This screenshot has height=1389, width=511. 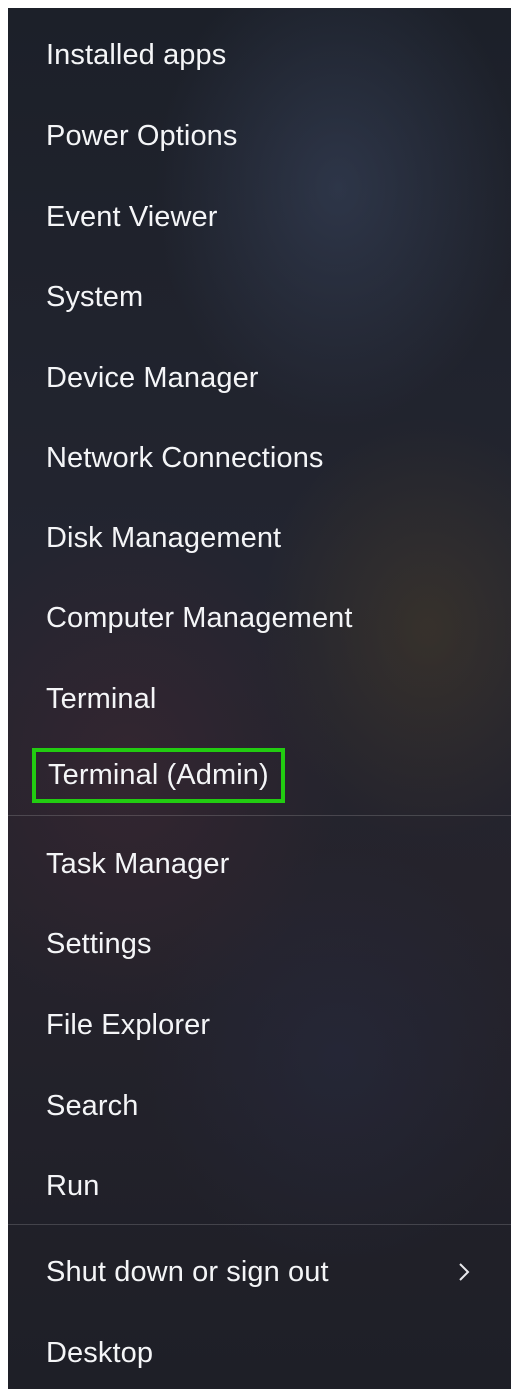 I want to click on menu-item-label: Power Options, so click(x=142, y=135).